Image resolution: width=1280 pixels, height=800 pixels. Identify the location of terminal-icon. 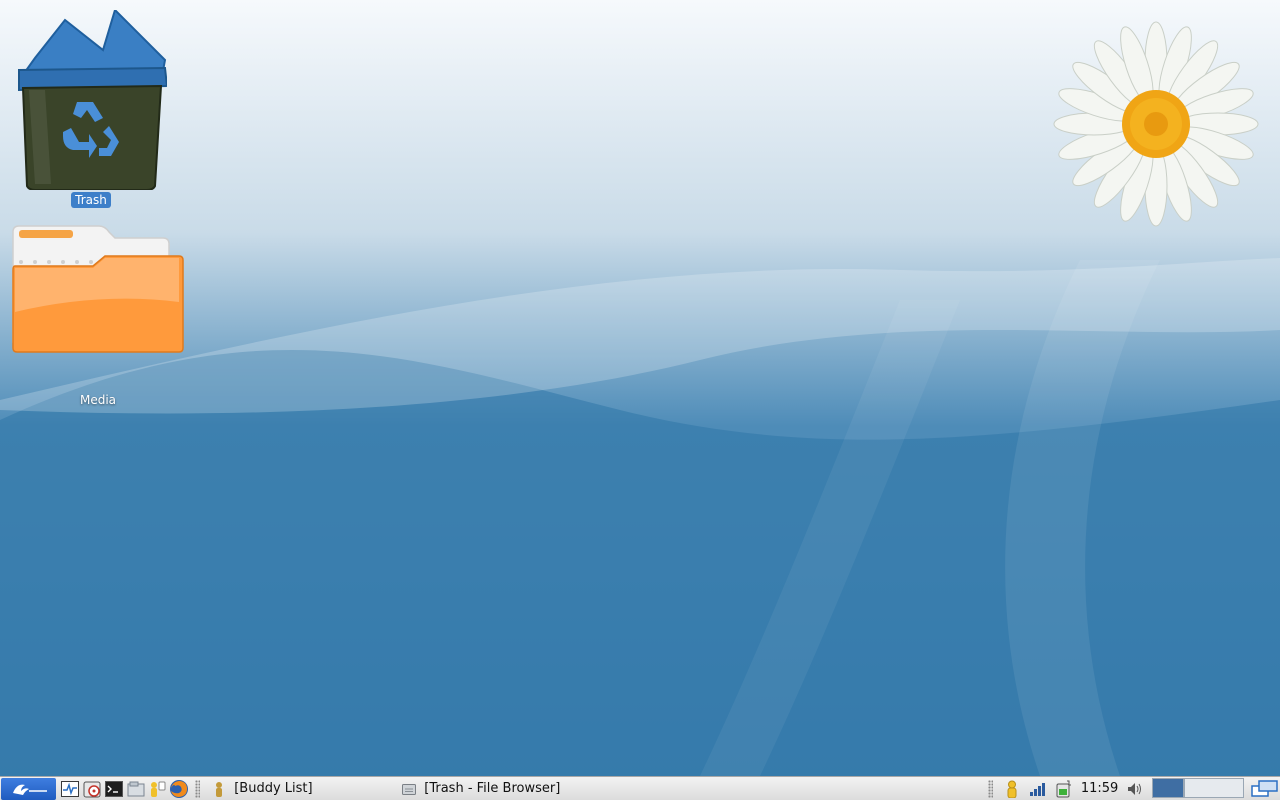
(113, 788).